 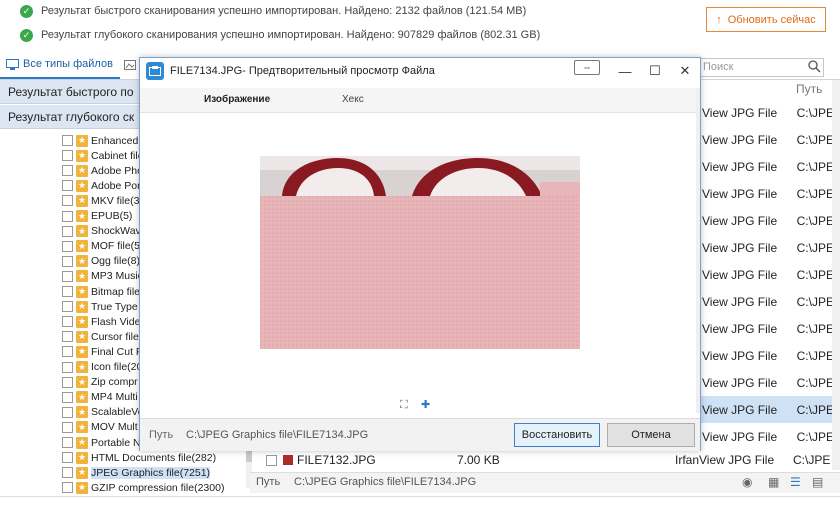 I want to click on detail-view-icon: ▤, so click(x=817, y=482).